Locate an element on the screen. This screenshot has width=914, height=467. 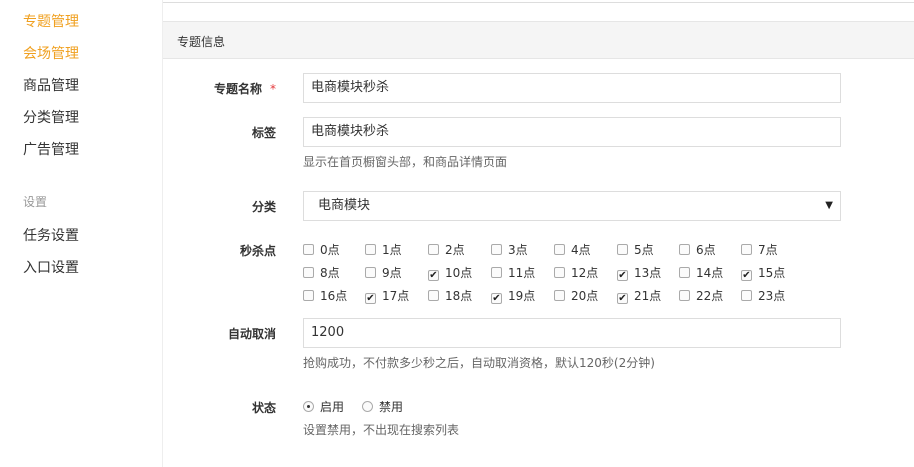
seckill-hour-label: 7点 is located at coordinates (768, 250).